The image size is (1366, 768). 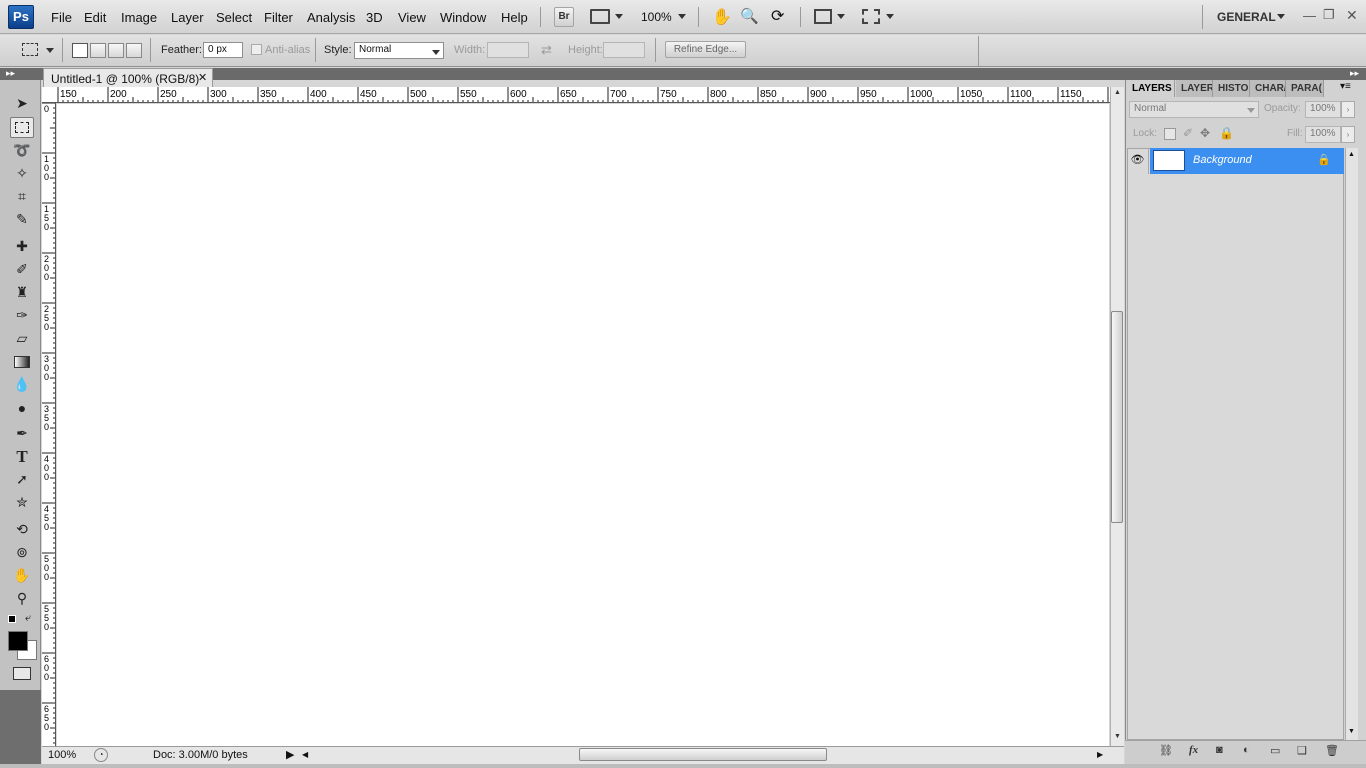 What do you see at coordinates (1323, 109) in the screenshot?
I see `opacity-input: 100%` at bounding box center [1323, 109].